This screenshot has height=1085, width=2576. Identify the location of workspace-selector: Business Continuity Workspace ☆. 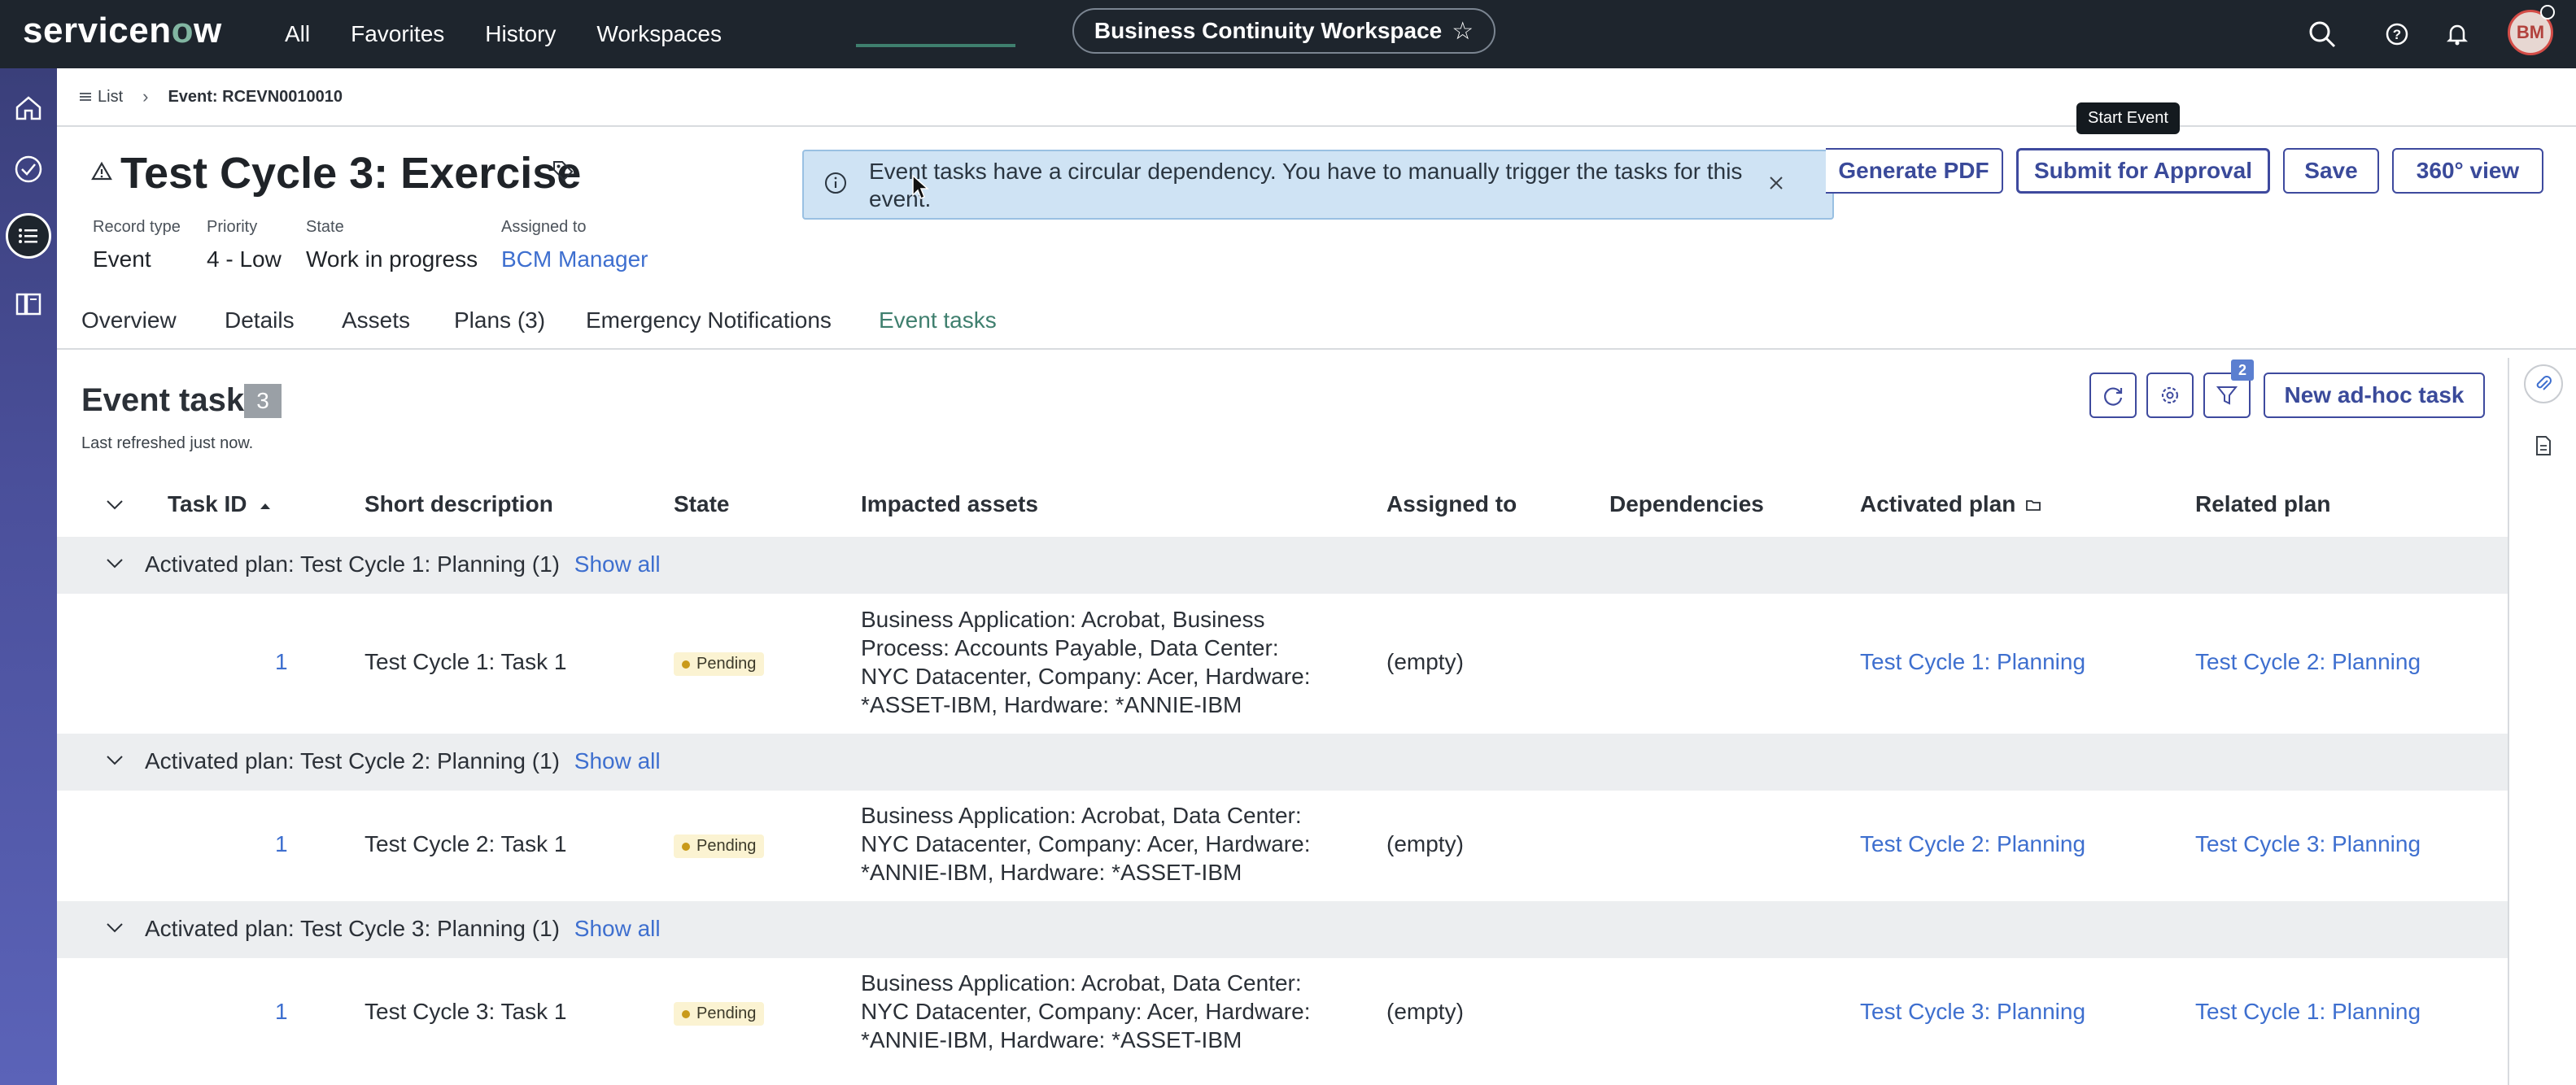
(1283, 31).